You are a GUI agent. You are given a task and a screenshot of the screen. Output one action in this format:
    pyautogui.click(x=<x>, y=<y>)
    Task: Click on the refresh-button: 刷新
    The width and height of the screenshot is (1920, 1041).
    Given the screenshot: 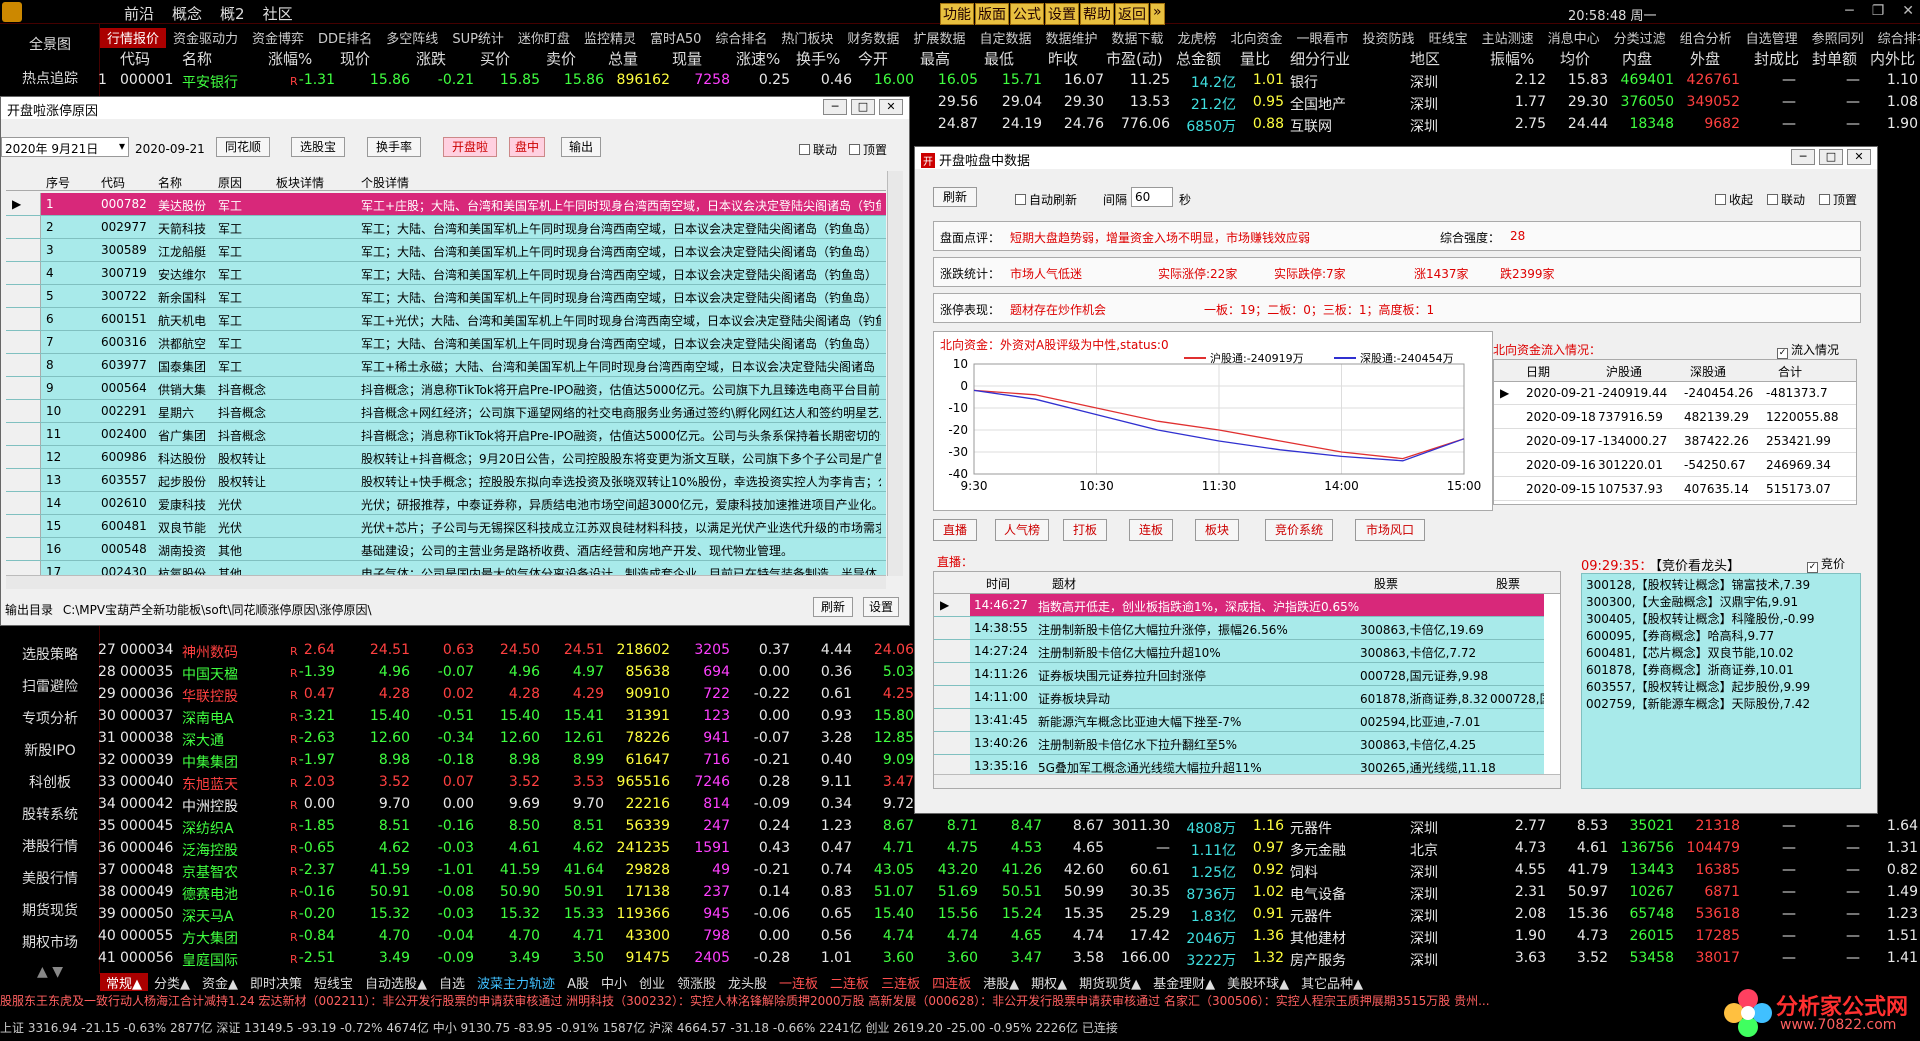 What is the action you would take?
    pyautogui.click(x=955, y=197)
    